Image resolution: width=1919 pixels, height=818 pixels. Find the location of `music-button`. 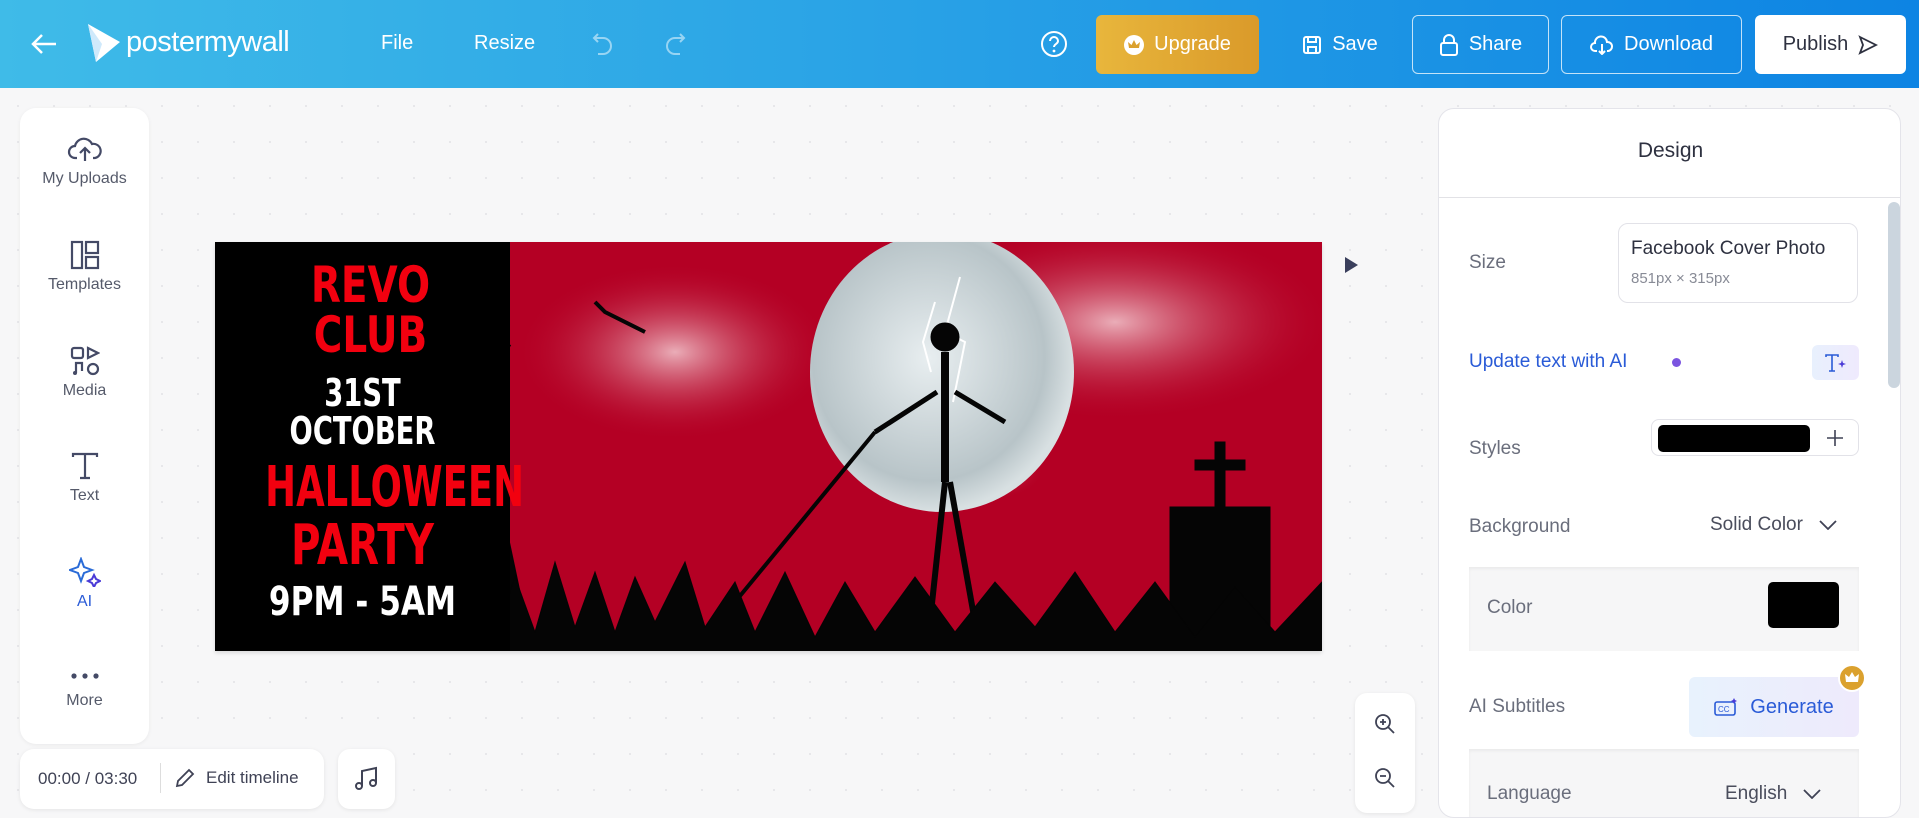

music-button is located at coordinates (366, 779).